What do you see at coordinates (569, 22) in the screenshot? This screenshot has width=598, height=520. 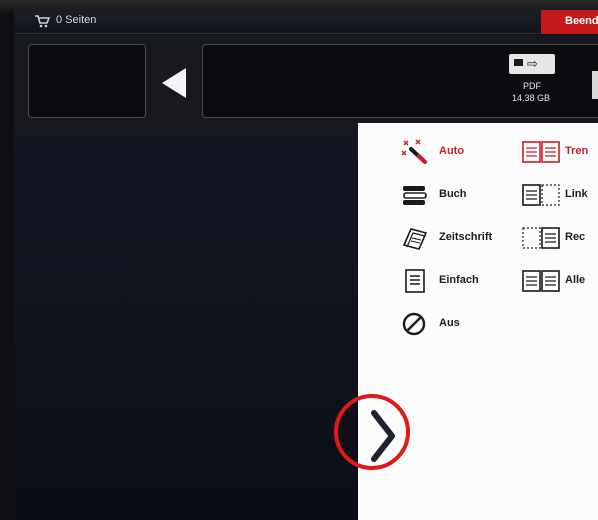 I see `finish-button: Beend` at bounding box center [569, 22].